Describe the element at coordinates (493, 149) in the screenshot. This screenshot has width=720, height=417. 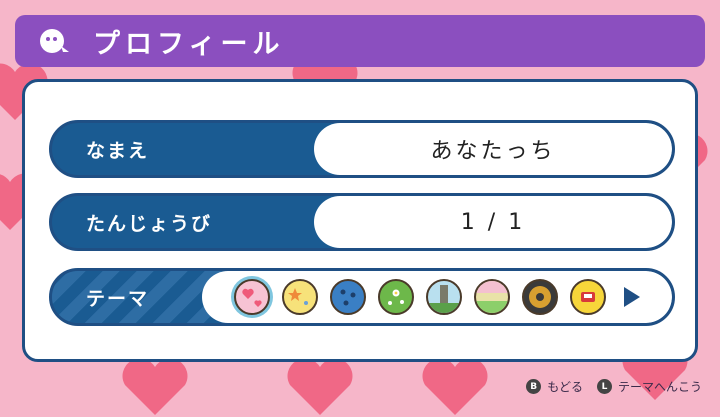
I see `name-value: あなたっち` at that location.